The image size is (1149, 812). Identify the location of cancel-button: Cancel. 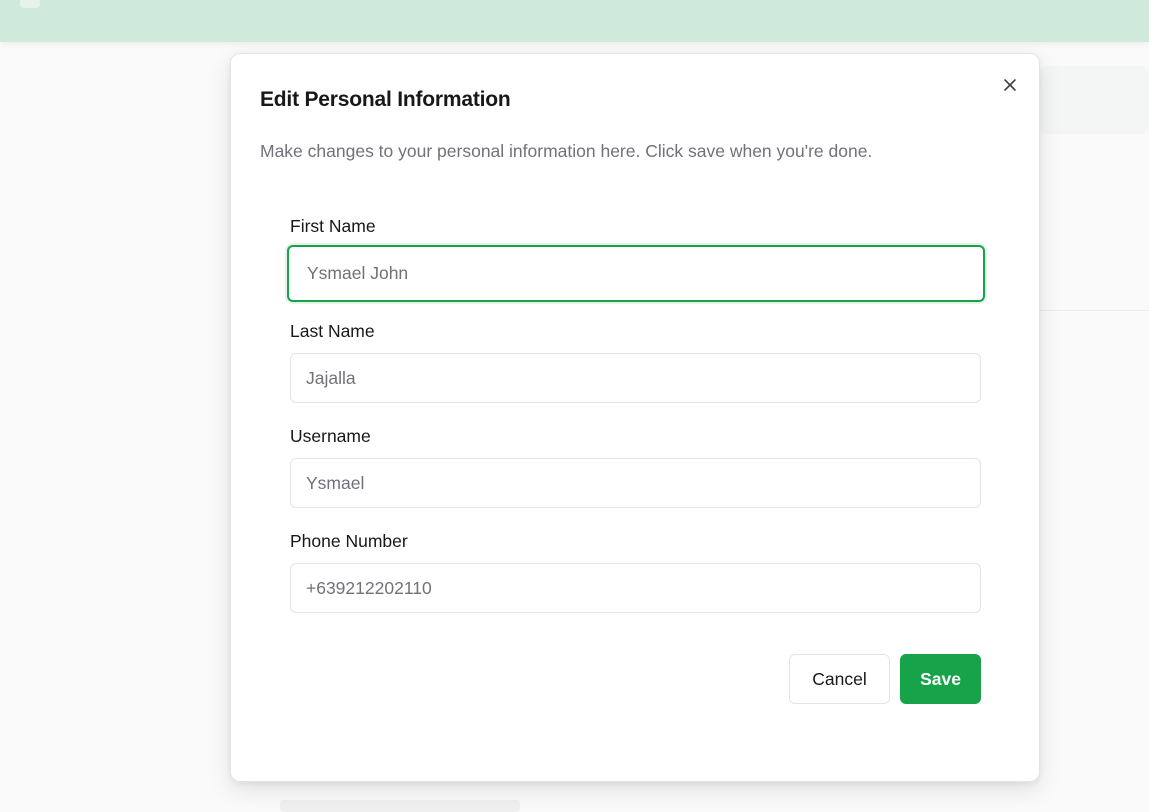
(839, 679).